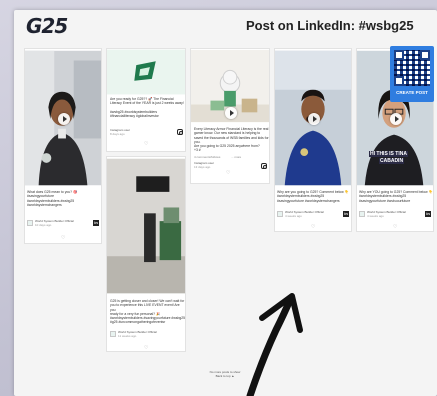 This screenshot has height=396, width=437. I want to click on back-to-top-link: Back to top ▲, so click(225, 376).